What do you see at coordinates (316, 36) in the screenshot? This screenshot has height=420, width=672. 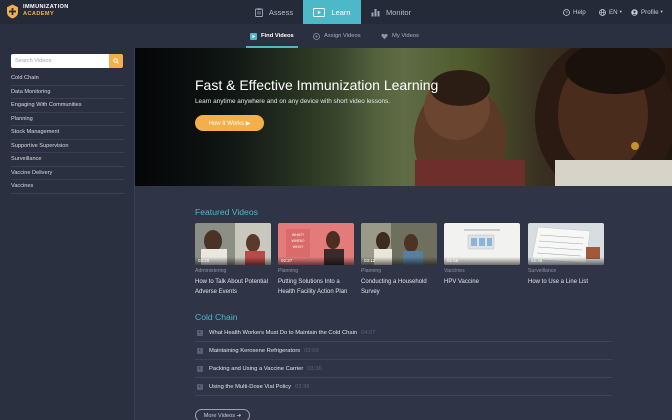 I see `assign-icon` at bounding box center [316, 36].